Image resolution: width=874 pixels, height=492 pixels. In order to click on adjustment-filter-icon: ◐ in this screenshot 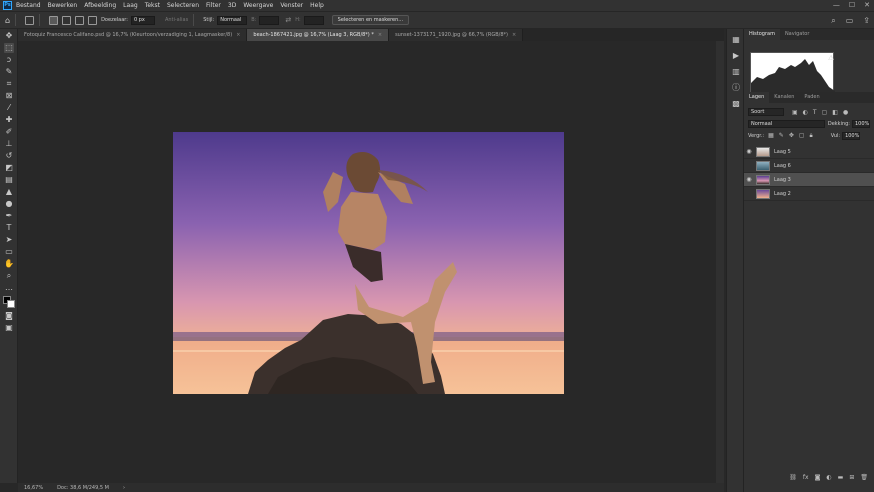, I will do `click(805, 112)`.